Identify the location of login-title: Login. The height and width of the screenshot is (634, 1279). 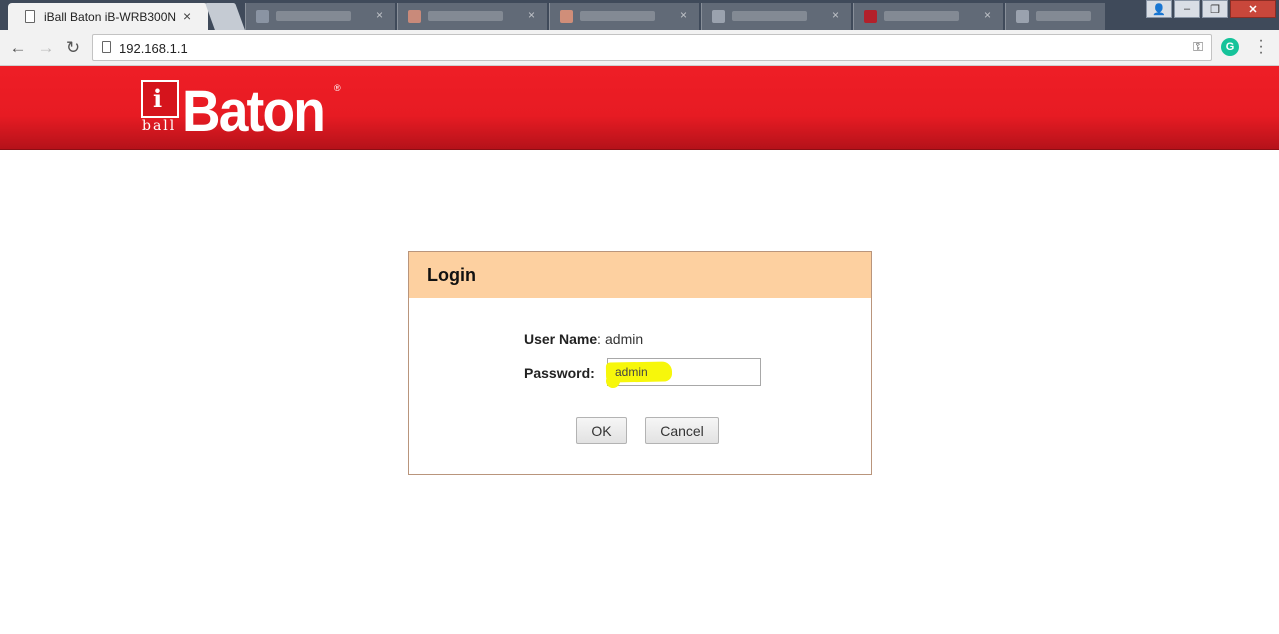
(451, 275).